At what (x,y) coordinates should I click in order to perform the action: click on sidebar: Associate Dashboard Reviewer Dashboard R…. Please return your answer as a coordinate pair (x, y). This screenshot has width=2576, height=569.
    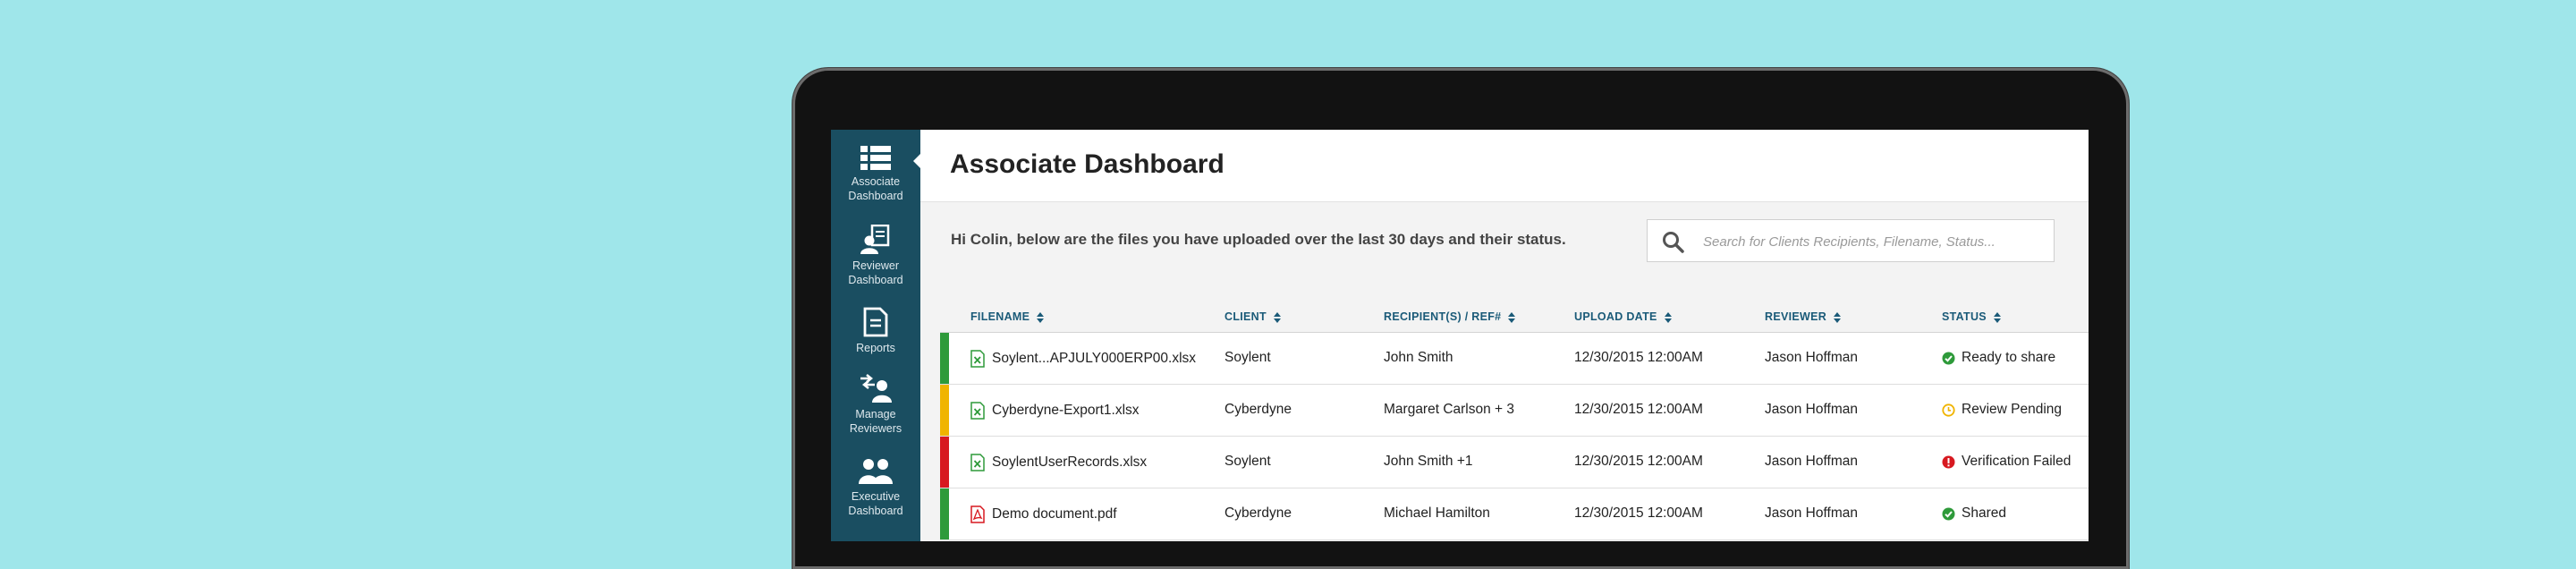
    Looking at the image, I should click on (876, 335).